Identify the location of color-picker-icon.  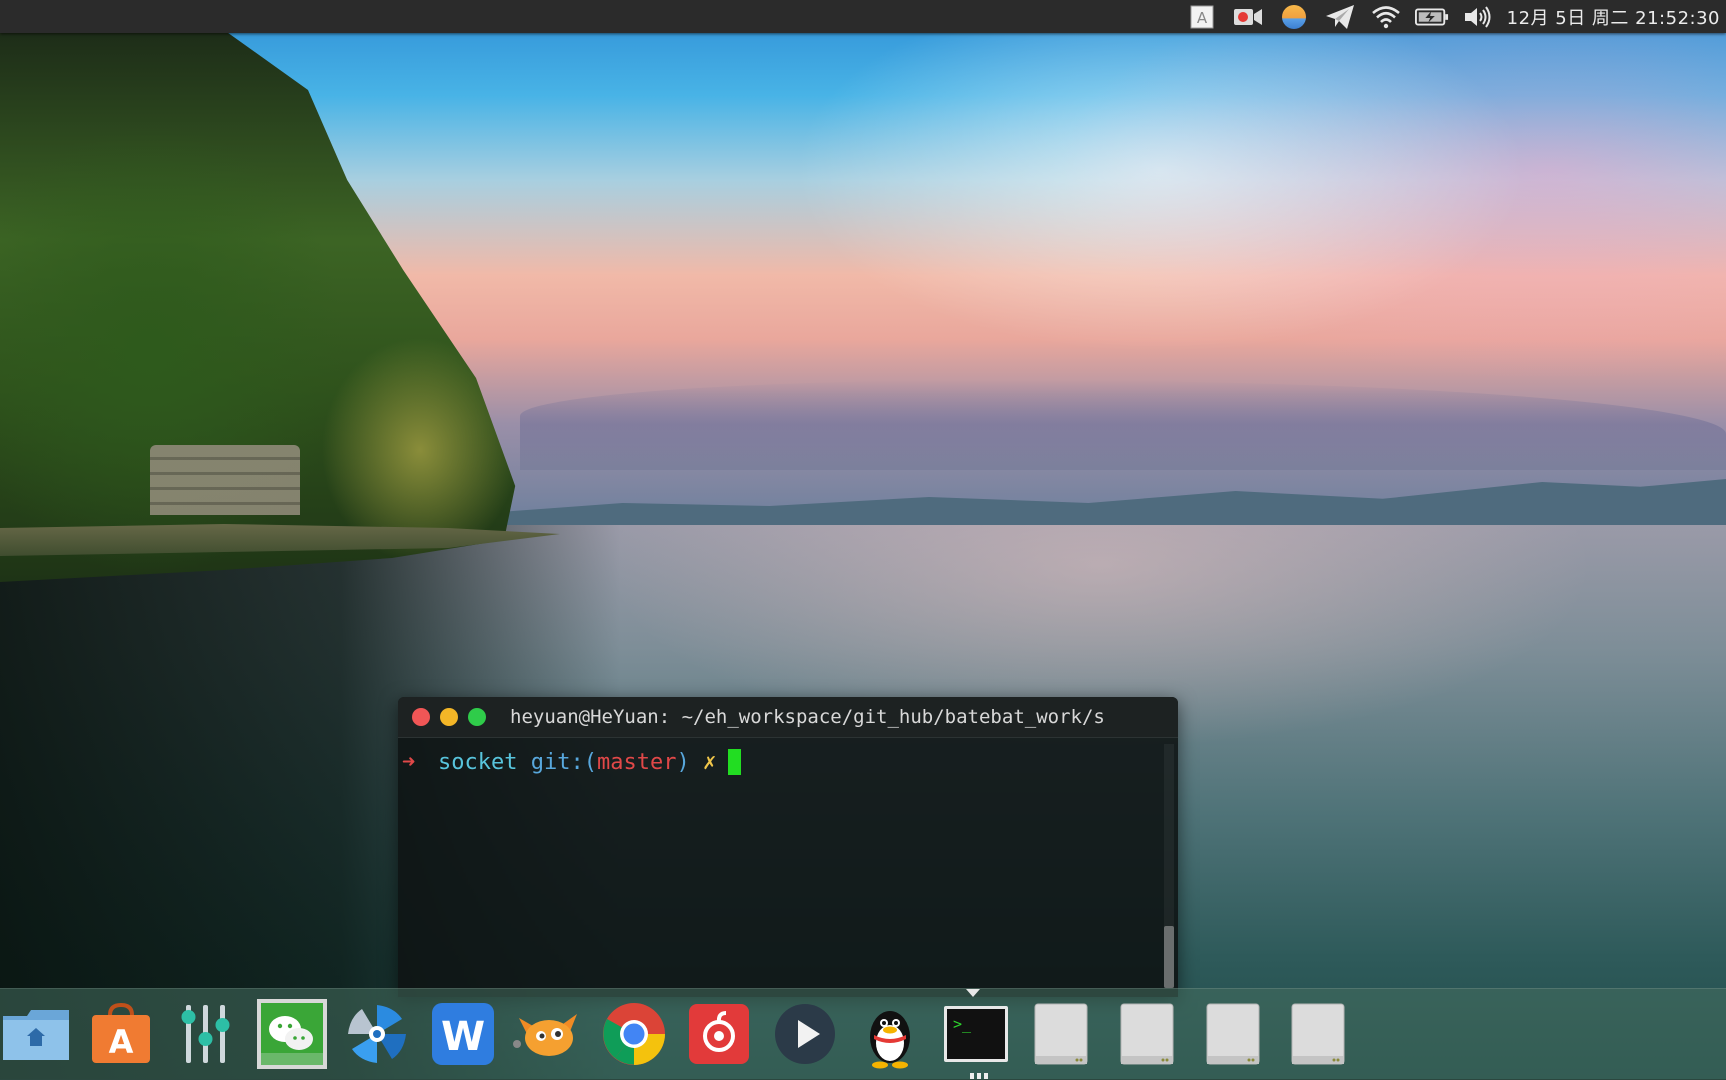
(1294, 17).